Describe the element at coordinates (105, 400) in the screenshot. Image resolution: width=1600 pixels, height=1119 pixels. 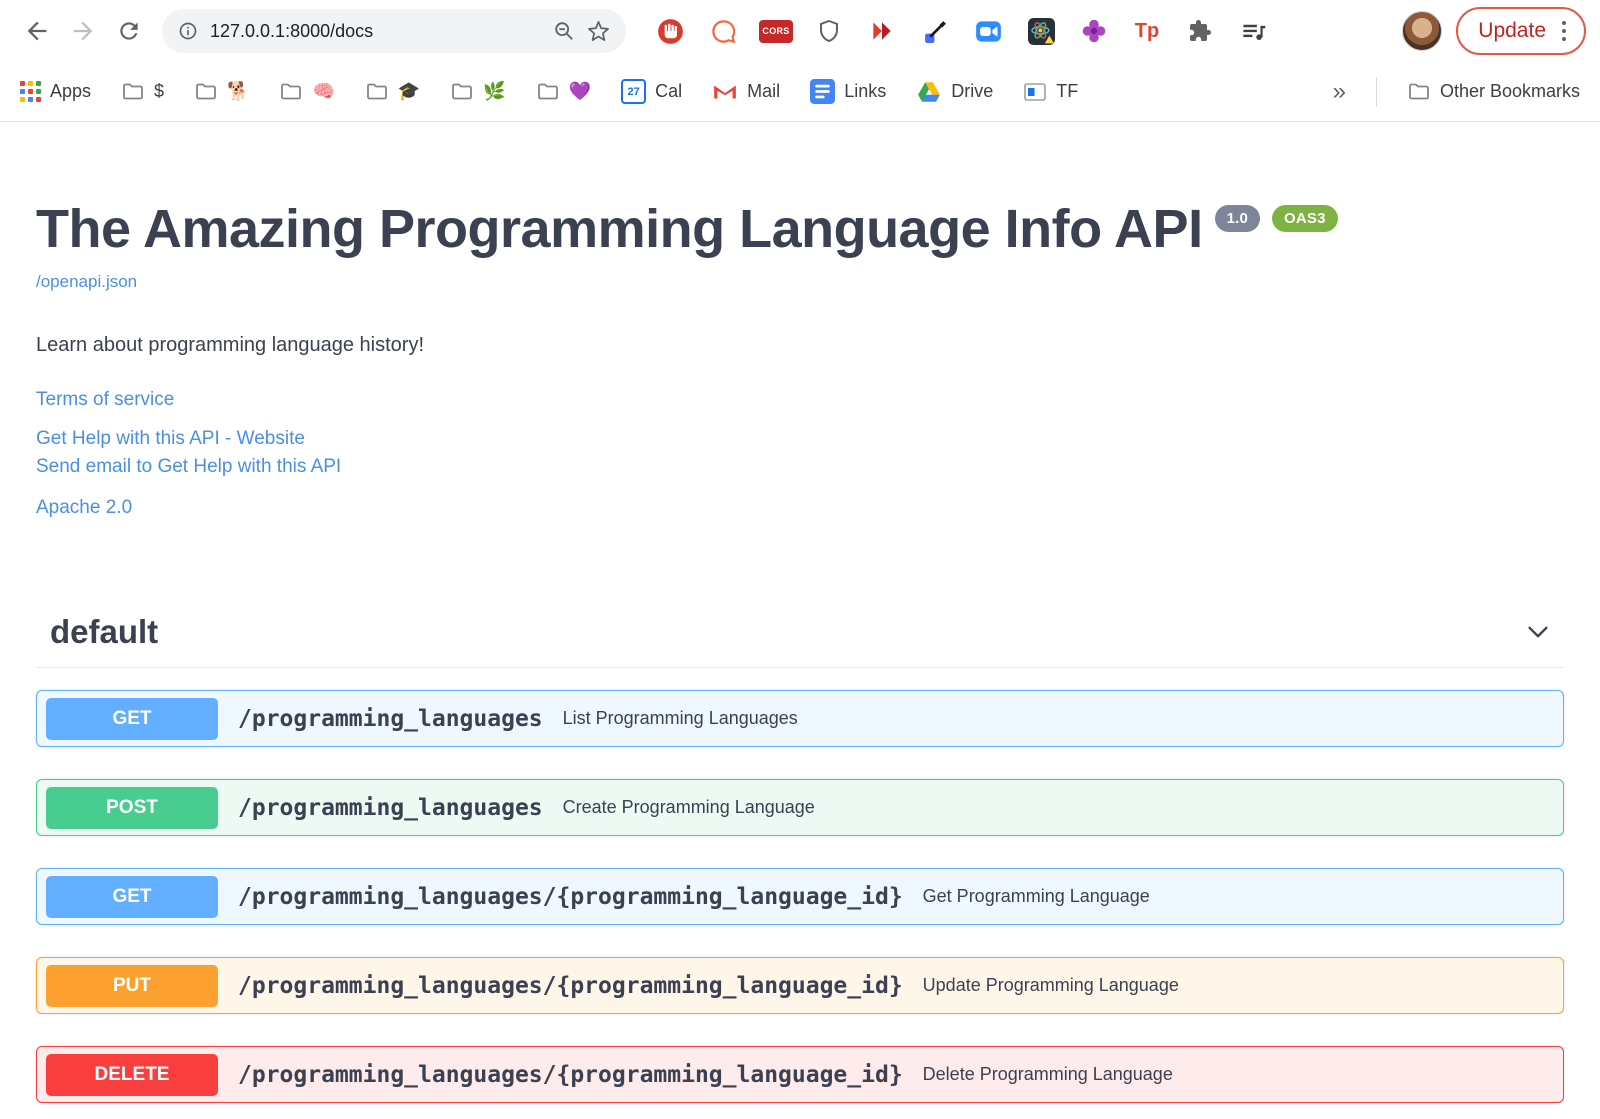
I see `terms-of-service-link: Terms of service` at that location.